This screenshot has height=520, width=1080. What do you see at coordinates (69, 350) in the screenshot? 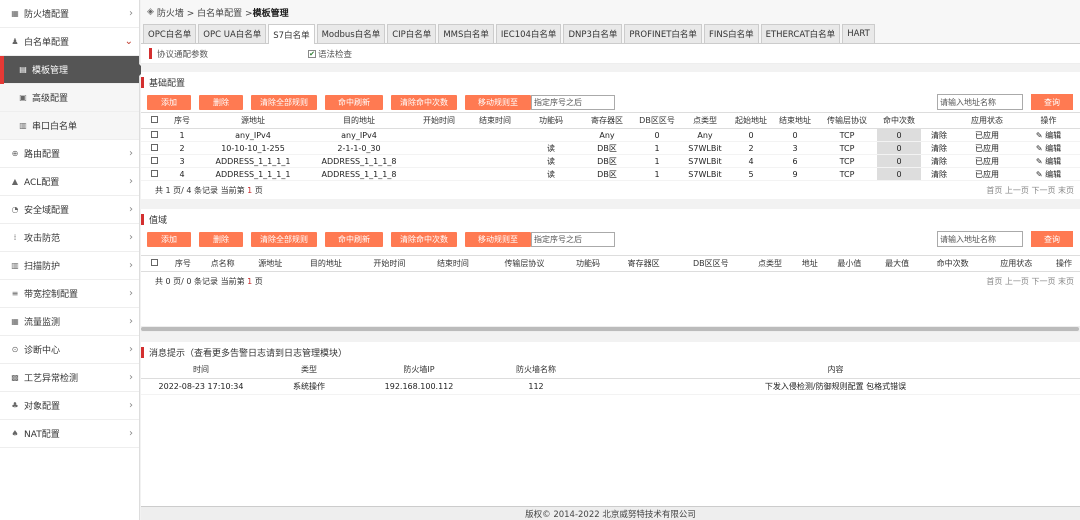
I see `sidebar-item: ⊙ 诊断中心 ›` at bounding box center [69, 350].